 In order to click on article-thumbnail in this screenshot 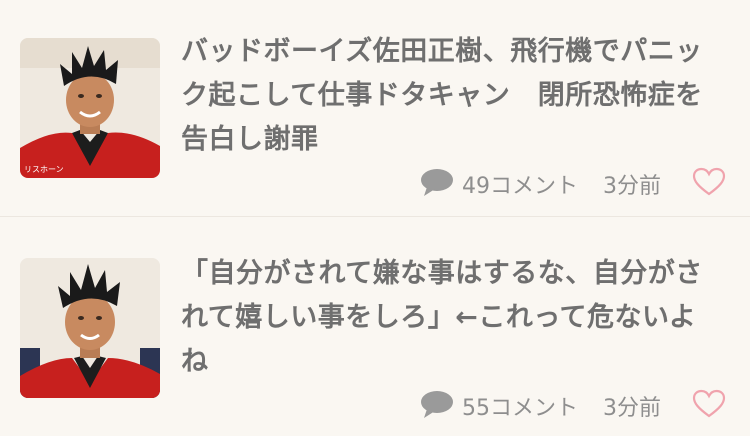, I will do `click(90, 328)`.